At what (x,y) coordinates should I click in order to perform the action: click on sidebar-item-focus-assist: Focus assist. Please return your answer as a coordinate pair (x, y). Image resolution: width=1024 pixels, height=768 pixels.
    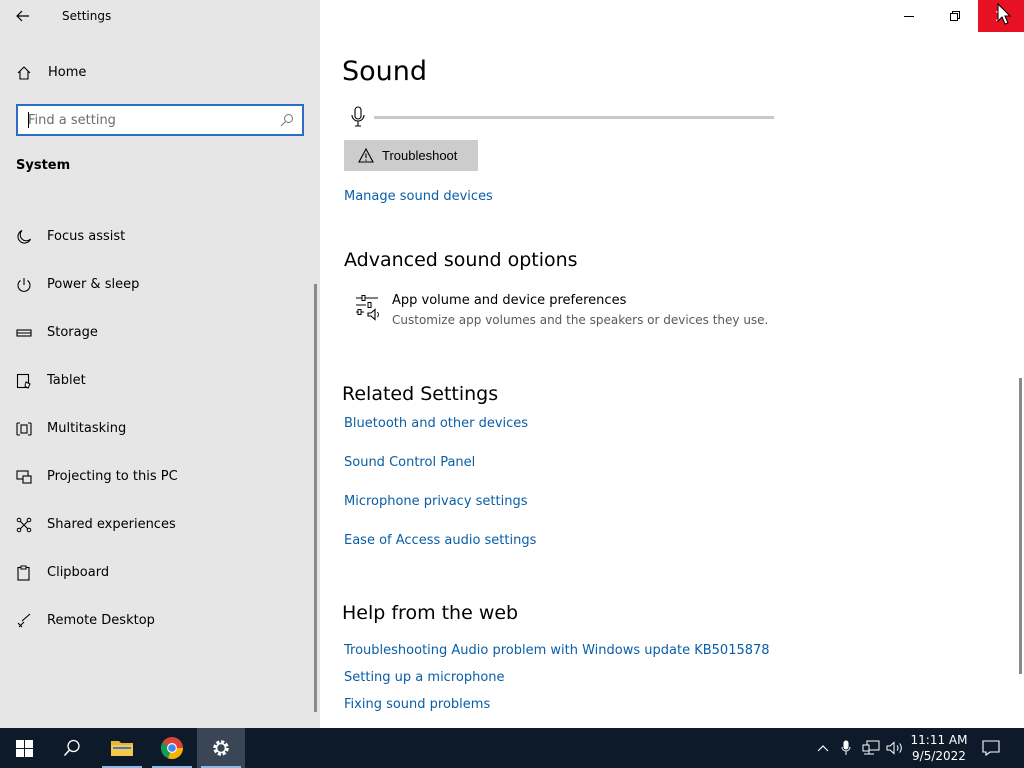
    Looking at the image, I should click on (157, 237).